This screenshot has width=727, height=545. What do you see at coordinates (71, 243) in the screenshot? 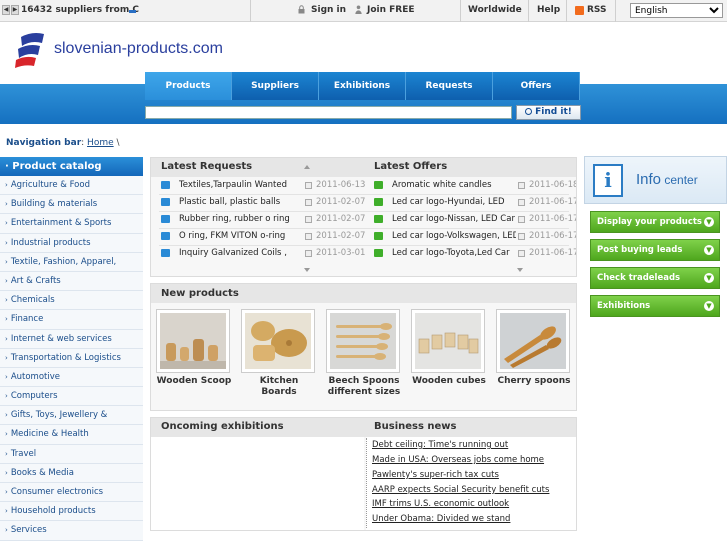
I see `catalog-item: › Industrial products` at bounding box center [71, 243].